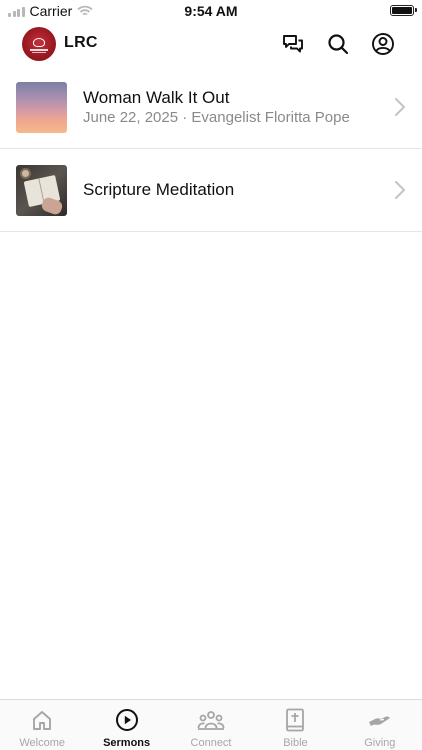 The image size is (422, 750). I want to click on tab-label: Sermons, so click(127, 743).